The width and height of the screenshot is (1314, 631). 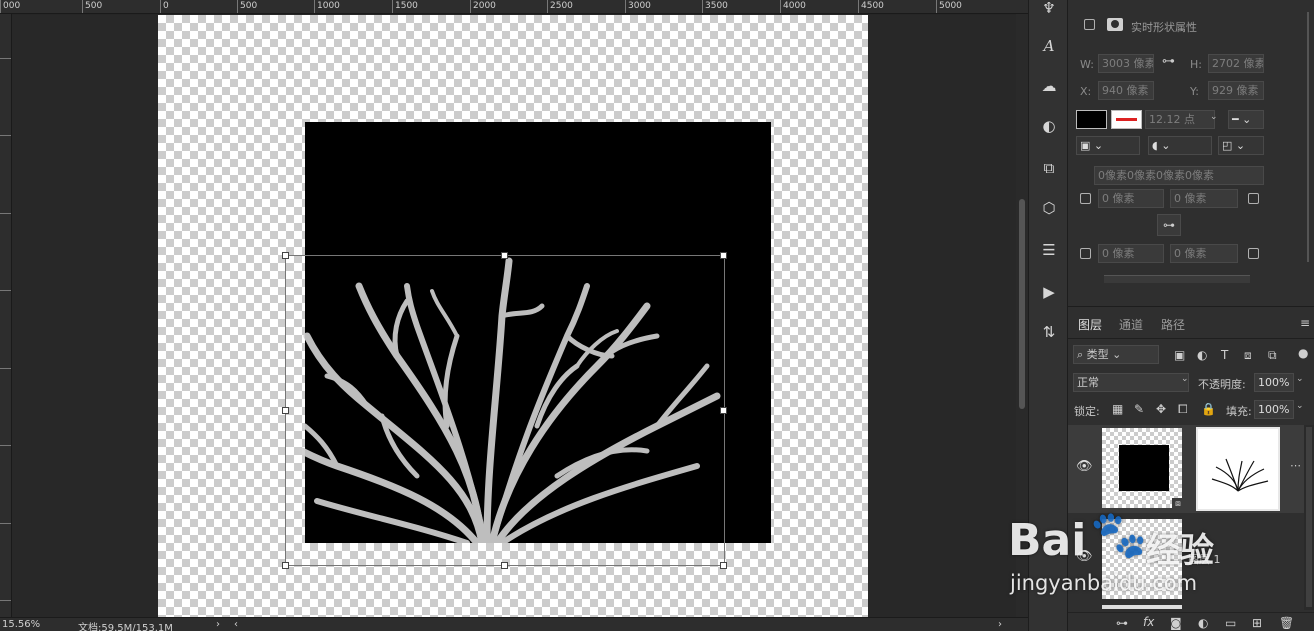 I want to click on status-menu-arrow-icon: ›, so click(x=218, y=624).